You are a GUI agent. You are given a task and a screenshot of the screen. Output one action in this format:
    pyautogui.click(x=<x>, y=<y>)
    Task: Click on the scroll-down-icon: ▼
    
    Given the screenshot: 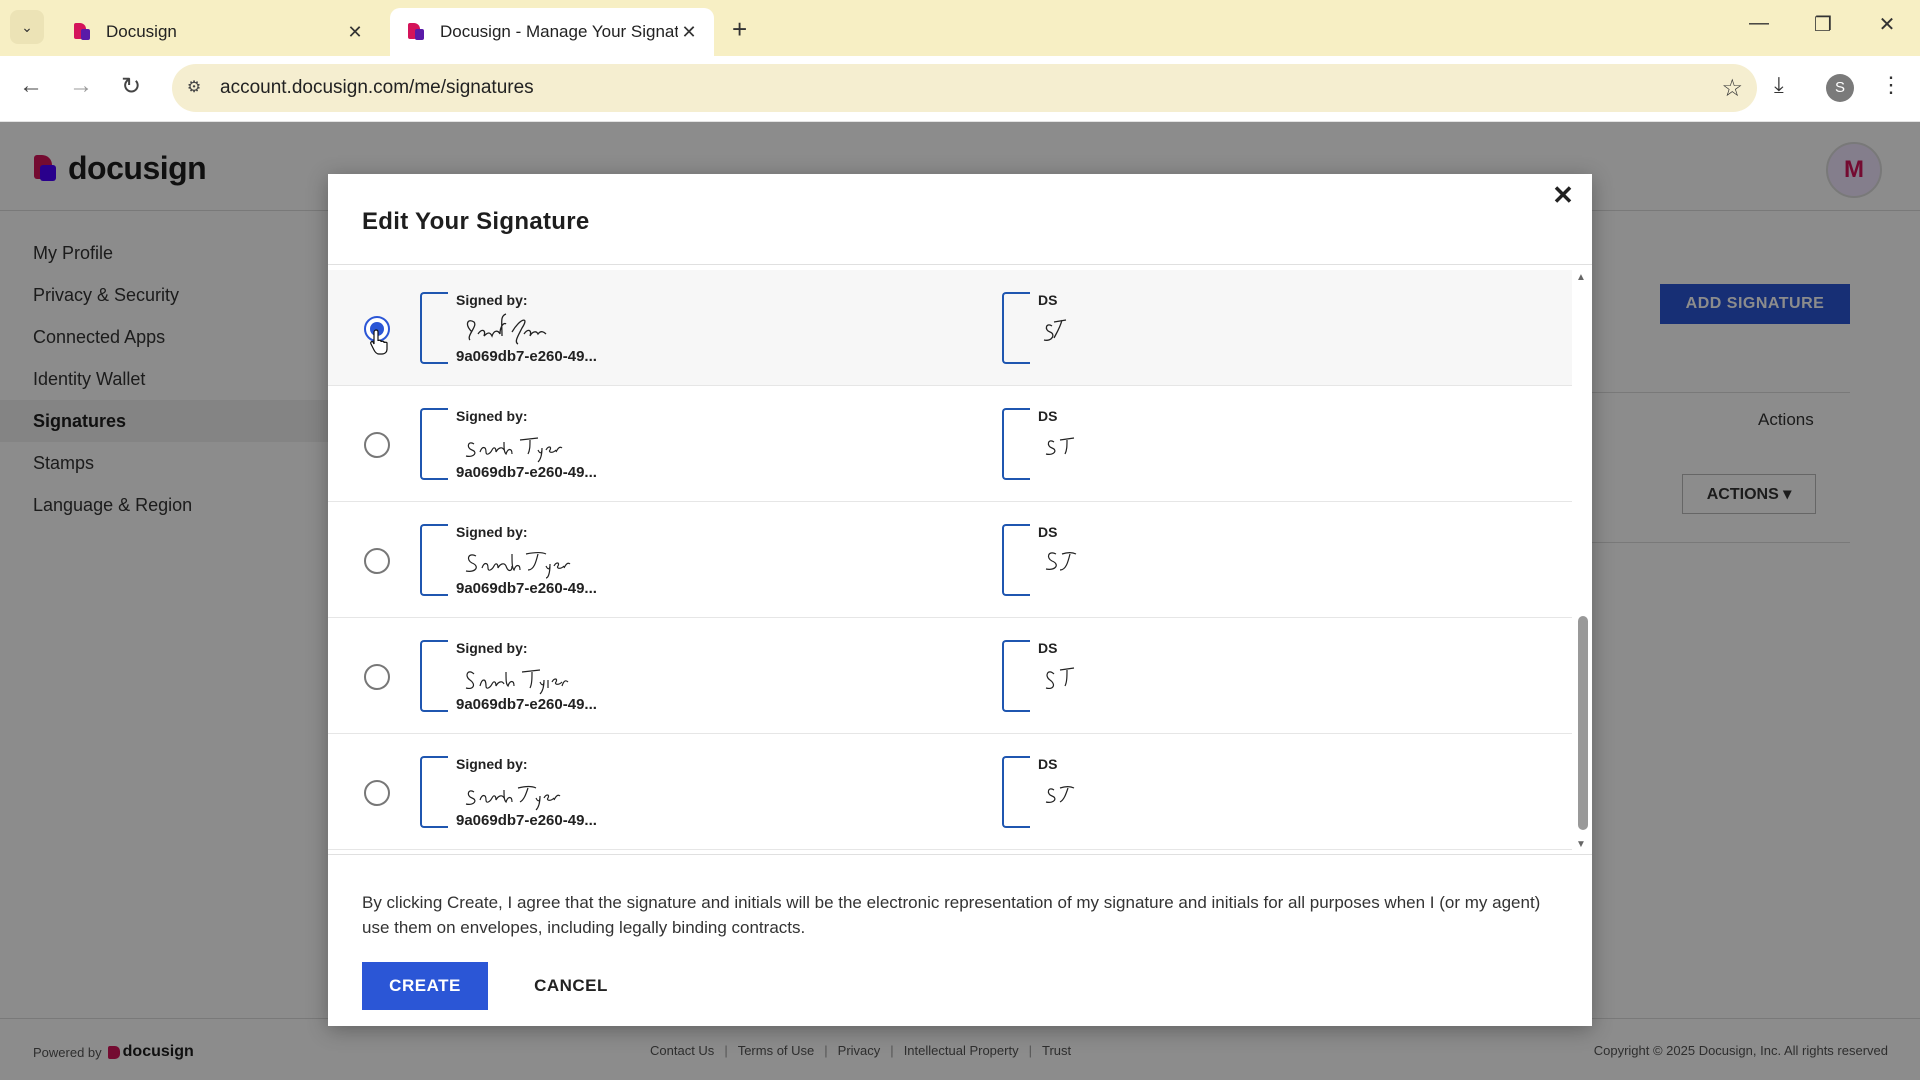 What is the action you would take?
    pyautogui.click(x=1581, y=844)
    